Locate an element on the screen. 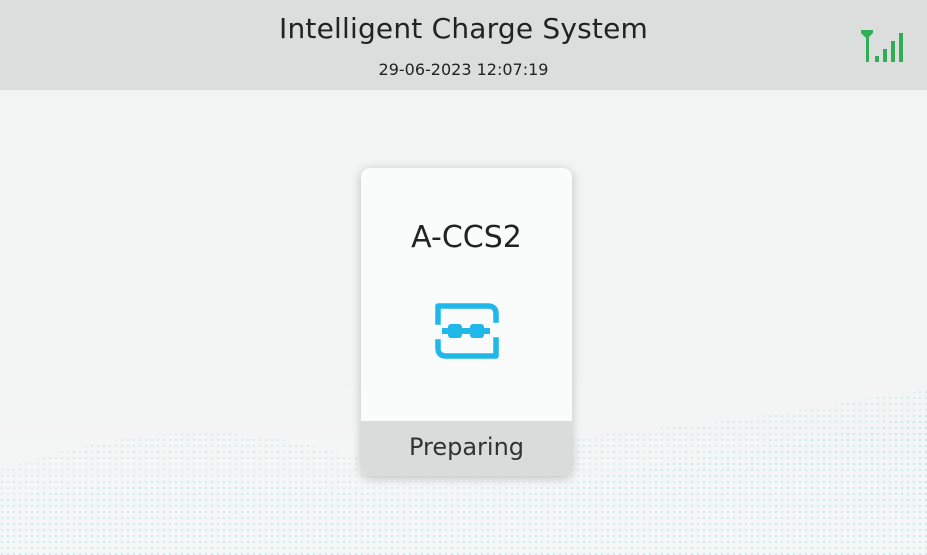 The height and width of the screenshot is (555, 927). connector-name: A-CCS2 is located at coordinates (466, 237).